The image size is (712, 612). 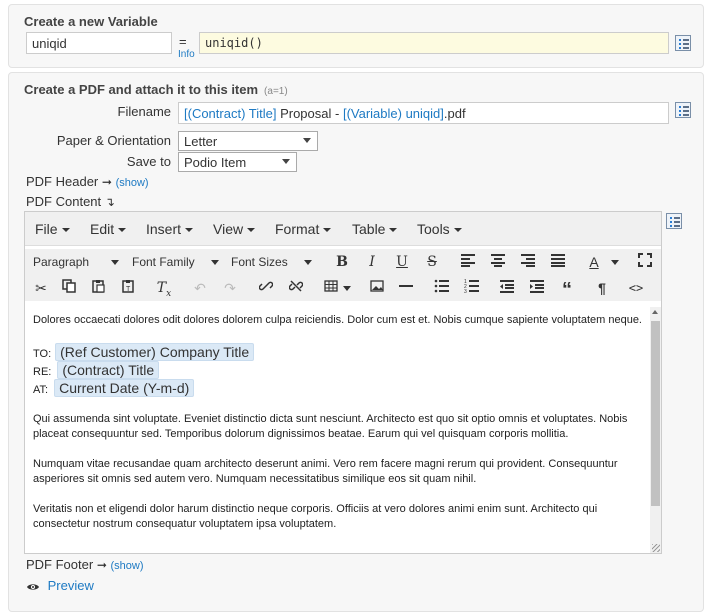 I want to click on at-line: AT: Current Date (Y-m-d), so click(x=337, y=388).